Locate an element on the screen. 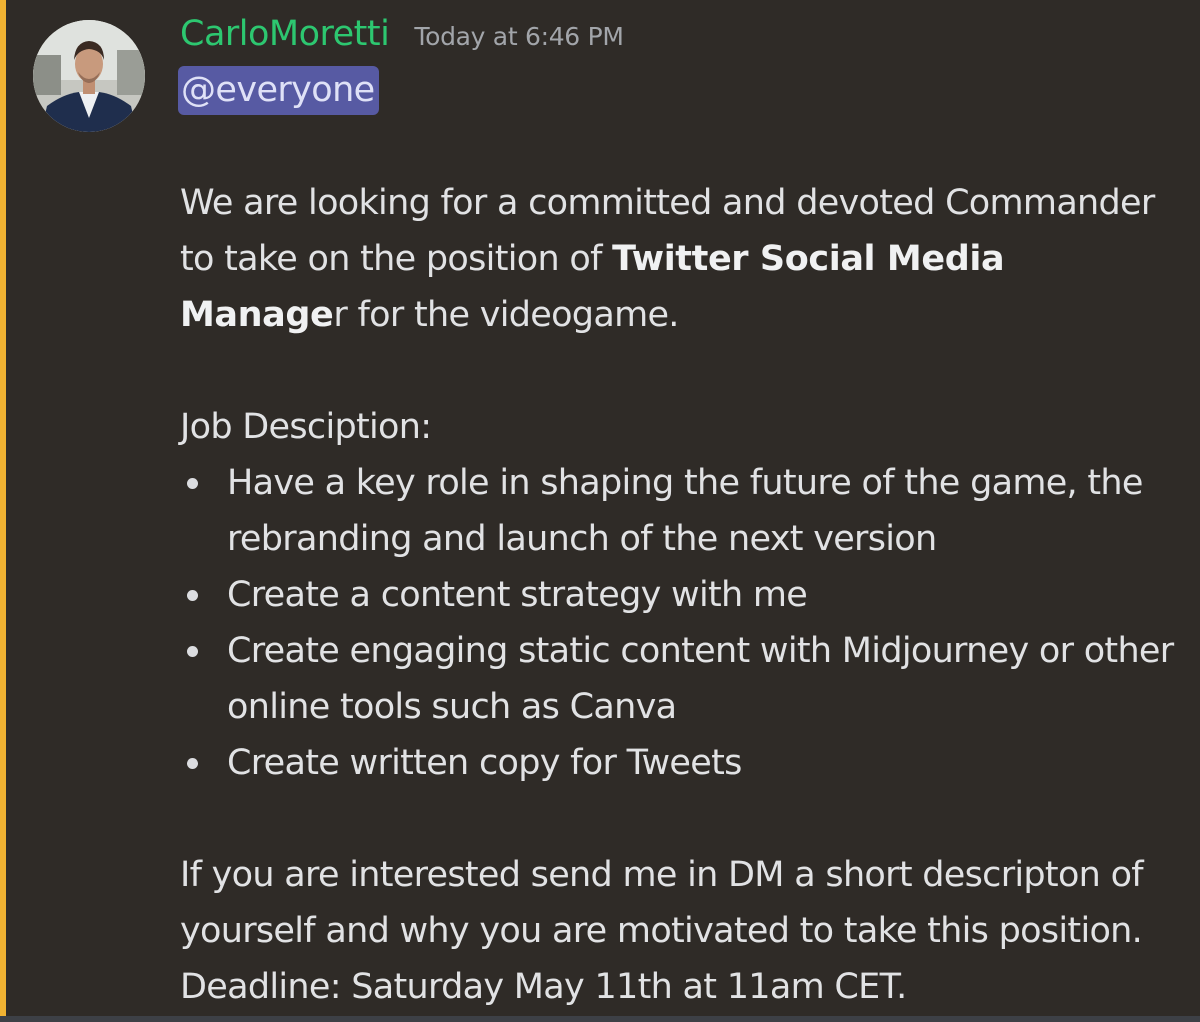 The height and width of the screenshot is (1022, 1200). bullet-text: Create a content strategy with me is located at coordinates (517, 595).